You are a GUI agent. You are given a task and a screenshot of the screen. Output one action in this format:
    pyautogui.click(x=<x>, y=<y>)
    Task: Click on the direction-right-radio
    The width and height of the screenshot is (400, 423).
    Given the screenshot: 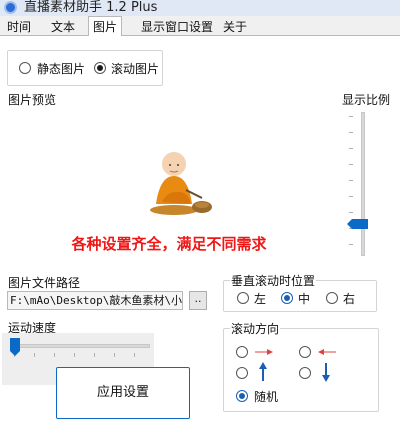 What is the action you would take?
    pyautogui.click(x=242, y=352)
    